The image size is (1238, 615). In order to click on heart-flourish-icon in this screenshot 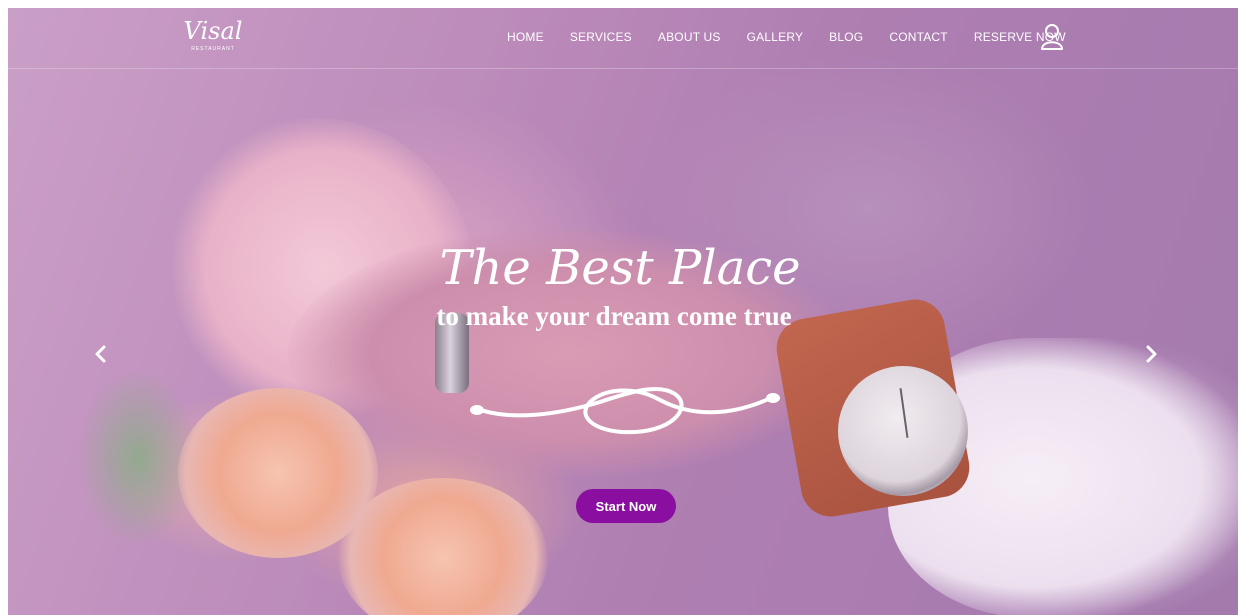, I will do `click(625, 410)`.